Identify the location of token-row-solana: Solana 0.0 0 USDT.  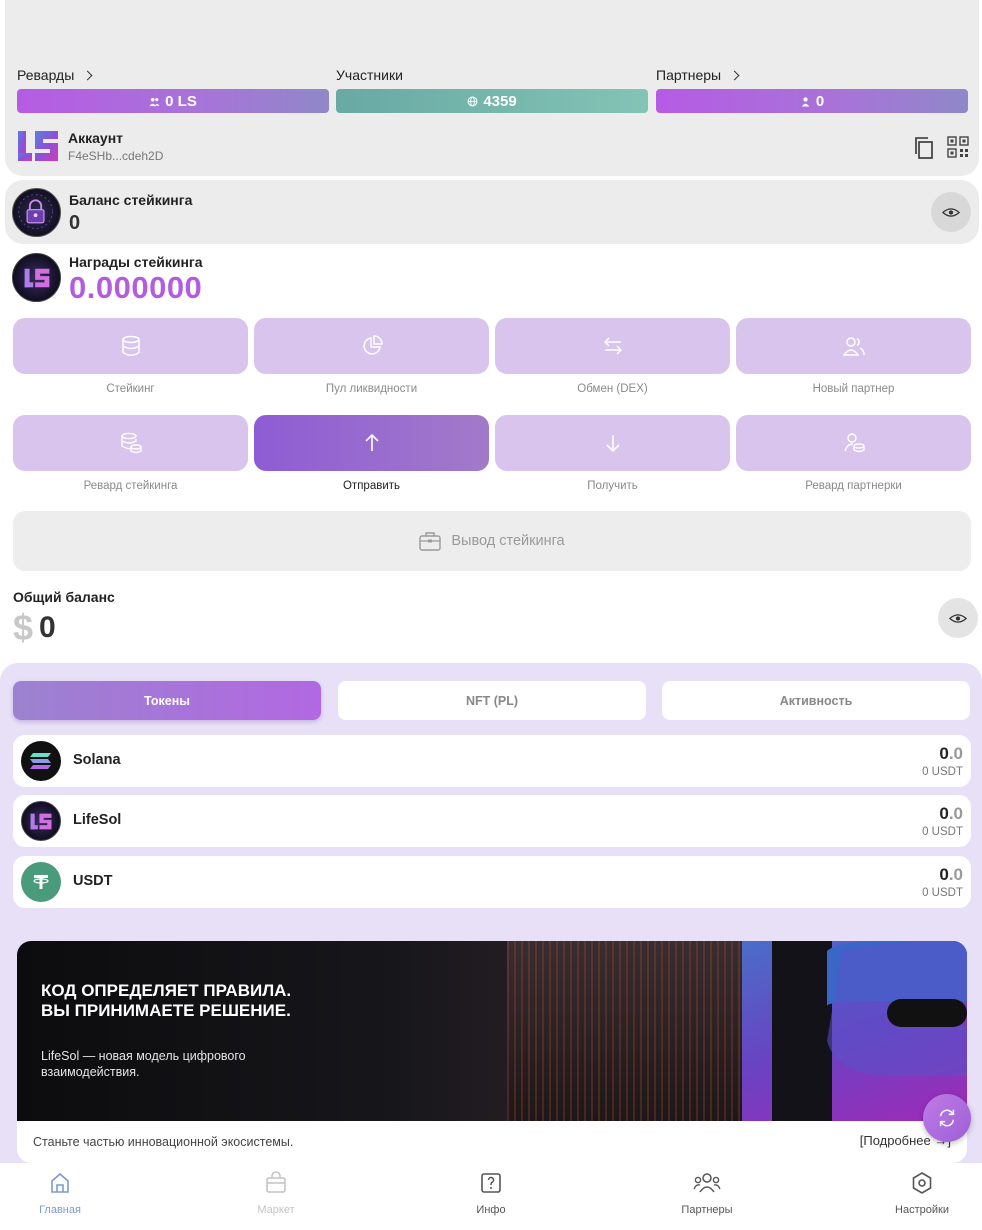
(492, 761).